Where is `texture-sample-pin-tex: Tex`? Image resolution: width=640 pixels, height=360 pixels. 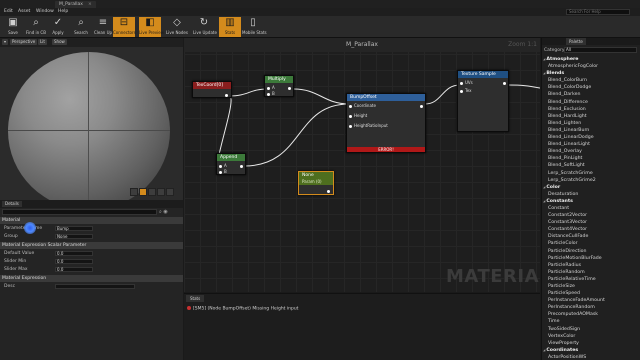
texture-sample-pin-tex: Tex is located at coordinates (466, 90).